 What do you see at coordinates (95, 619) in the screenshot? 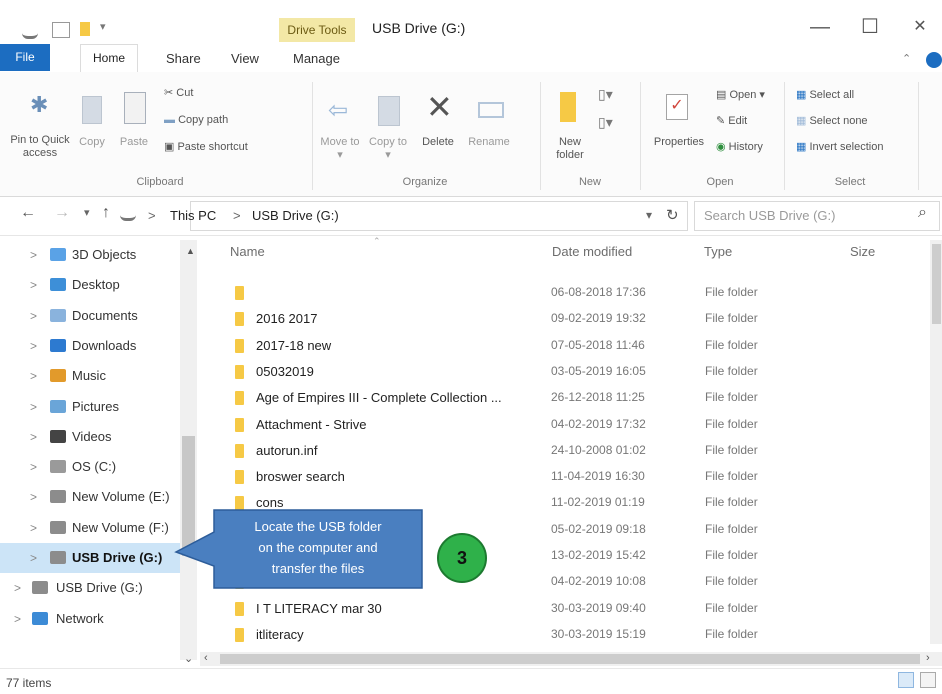
I see `nav-item: > Network` at bounding box center [95, 619].